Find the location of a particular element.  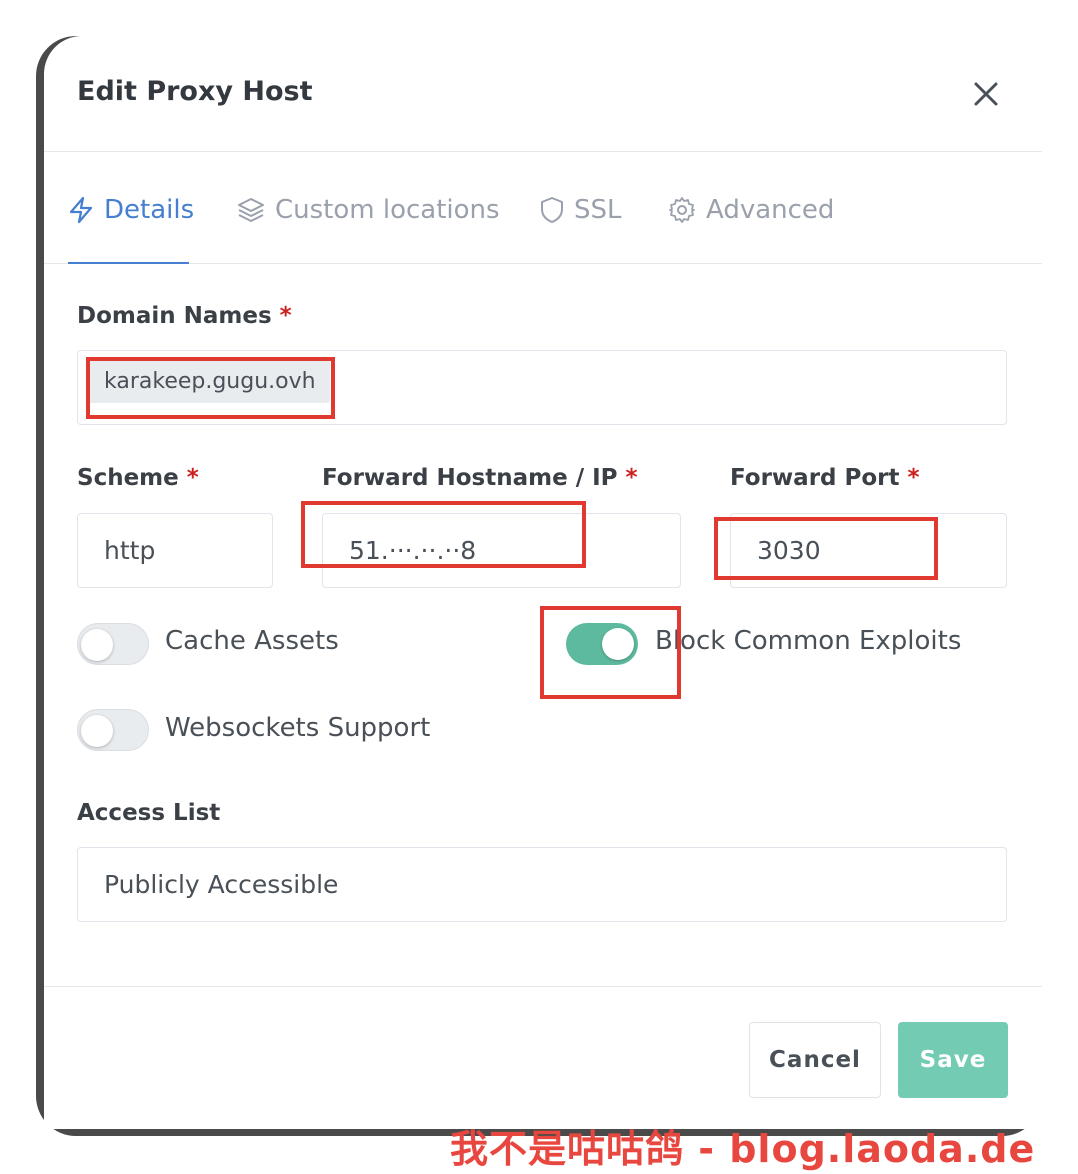

cache-assets-label: Cache Assets is located at coordinates (252, 641).